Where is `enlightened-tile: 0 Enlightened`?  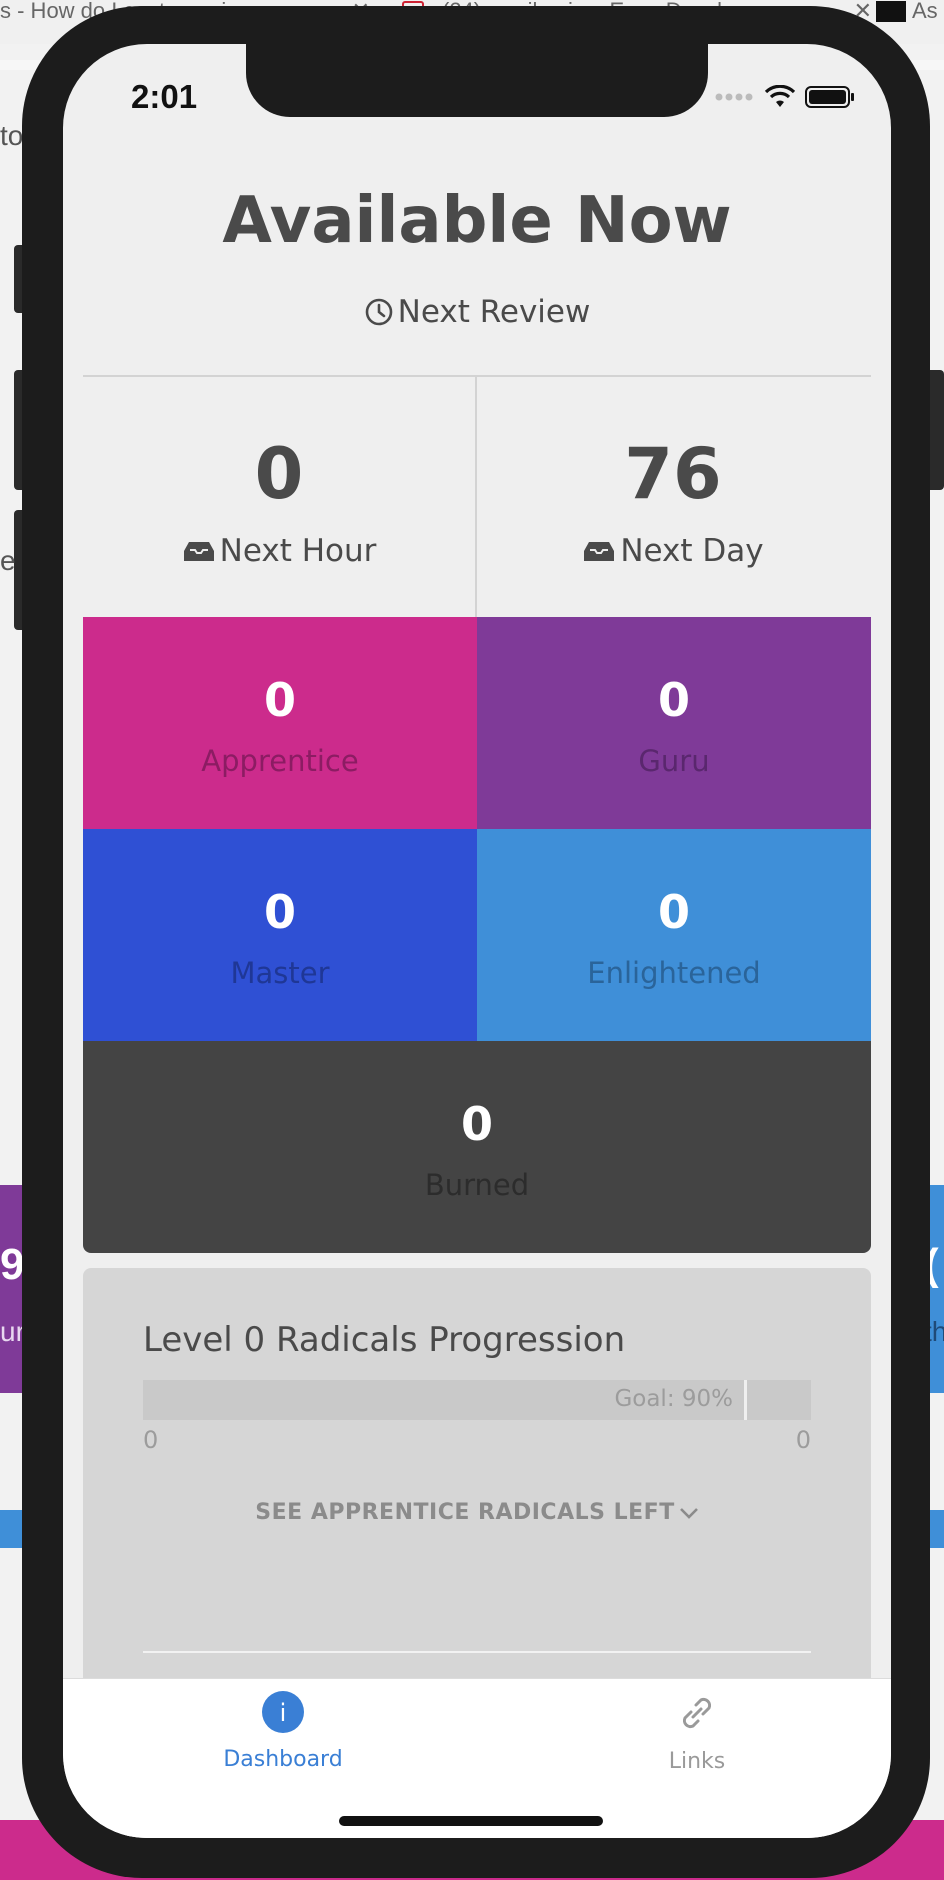
enlightened-tile: 0 Enlightened is located at coordinates (674, 935).